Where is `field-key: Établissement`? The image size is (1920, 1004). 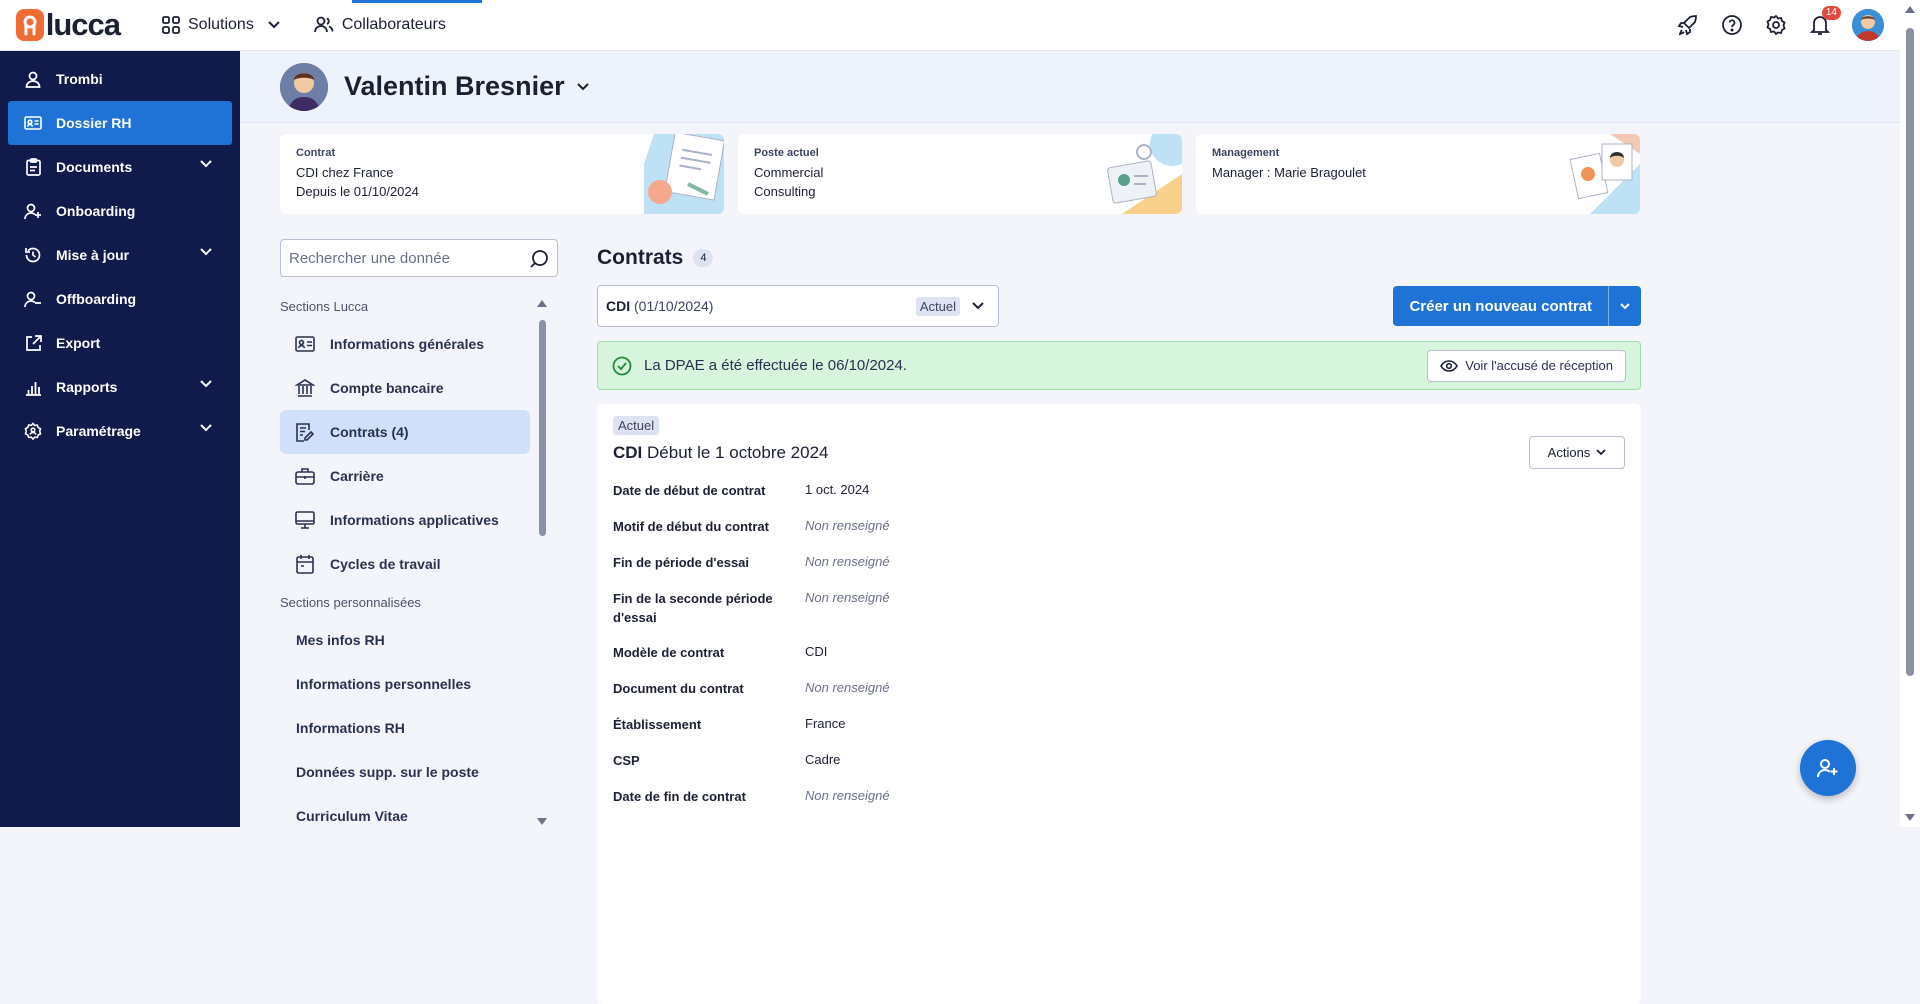 field-key: Établissement is located at coordinates (657, 724).